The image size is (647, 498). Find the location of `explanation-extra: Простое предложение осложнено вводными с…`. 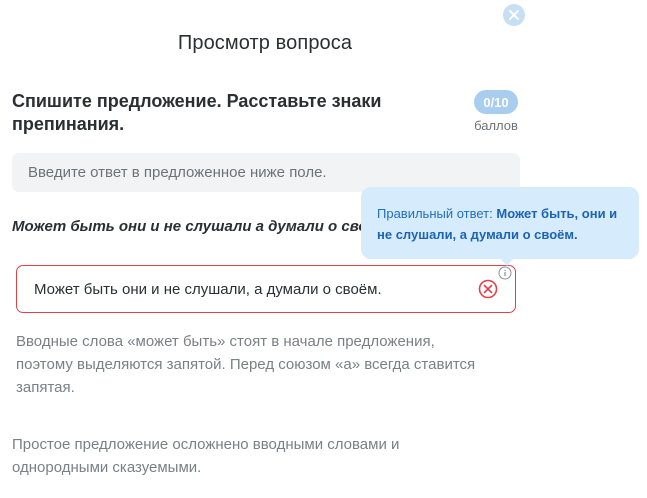

explanation-extra: Простое предложение осложнено вводными с… is located at coordinates (206, 456).